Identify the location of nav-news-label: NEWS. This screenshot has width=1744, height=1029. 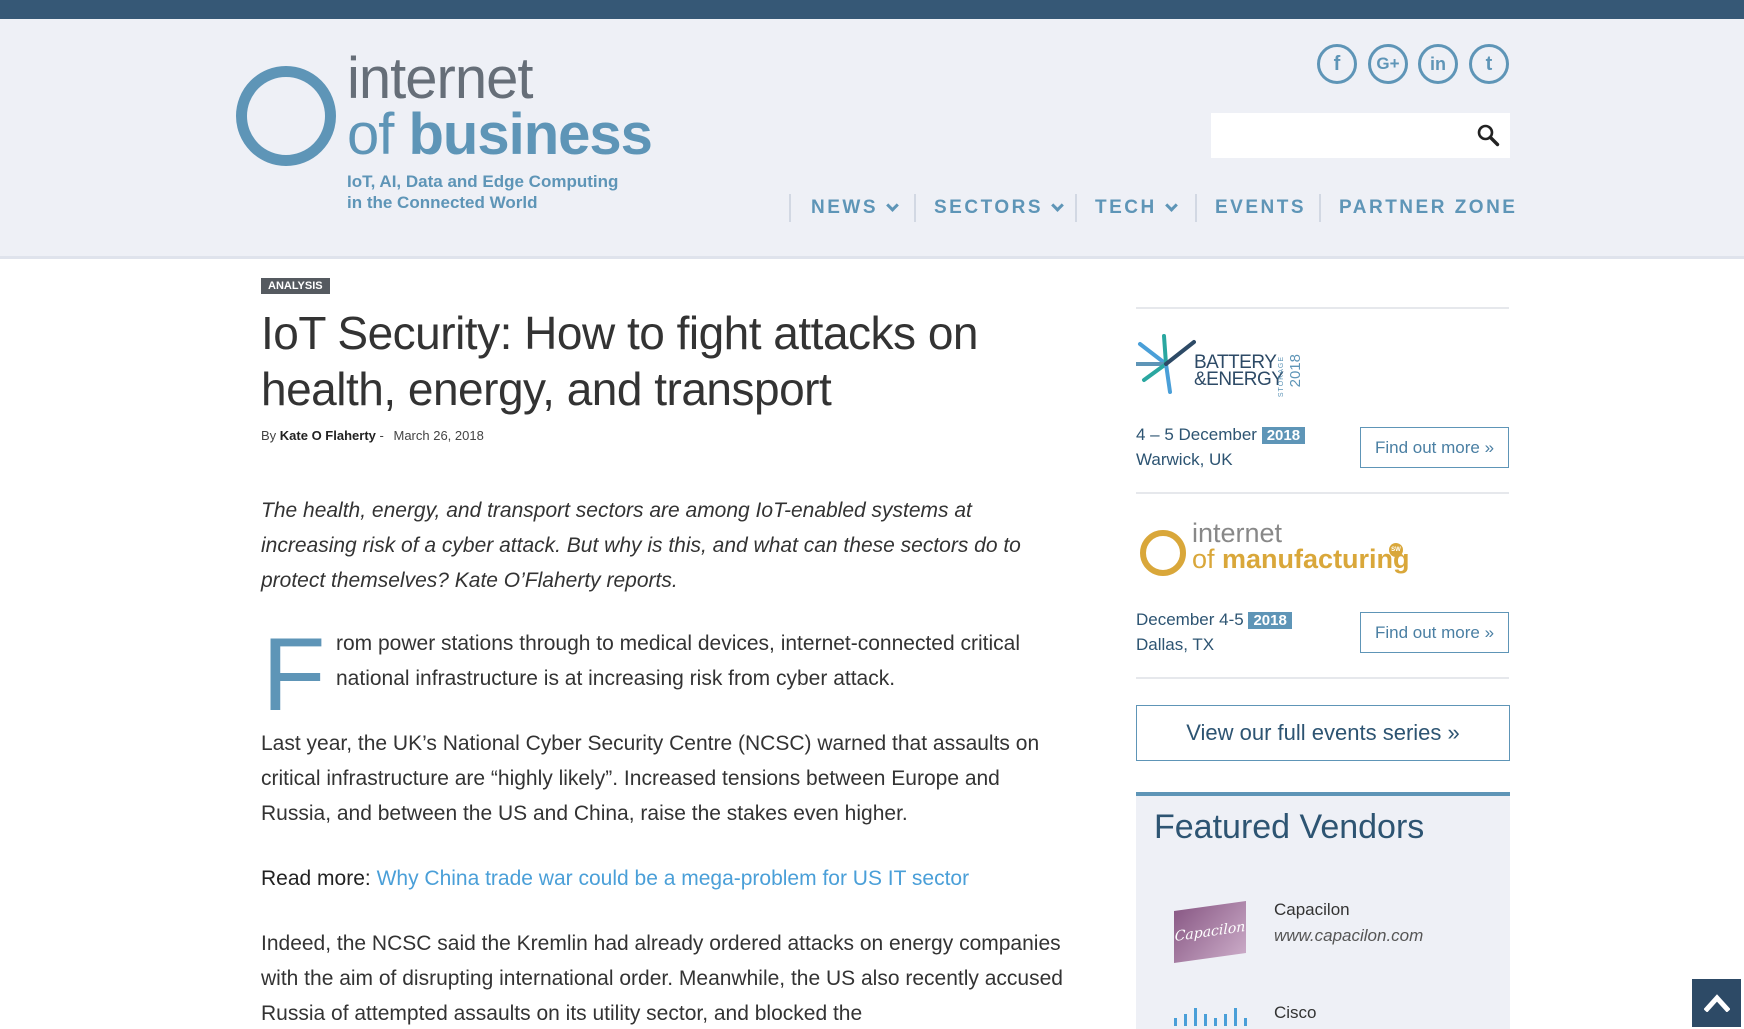
(844, 207).